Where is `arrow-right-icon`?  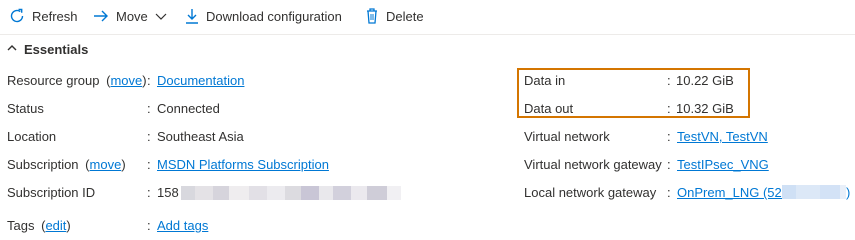
arrow-right-icon is located at coordinates (101, 16).